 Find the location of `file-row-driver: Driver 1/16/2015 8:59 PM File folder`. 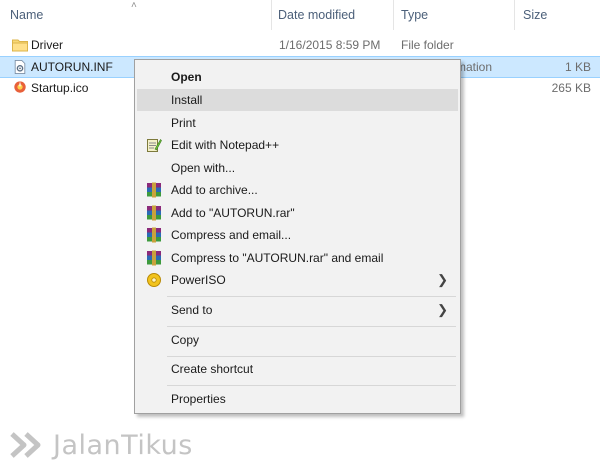

file-row-driver: Driver 1/16/2015 8:59 PM File folder is located at coordinates (300, 45).